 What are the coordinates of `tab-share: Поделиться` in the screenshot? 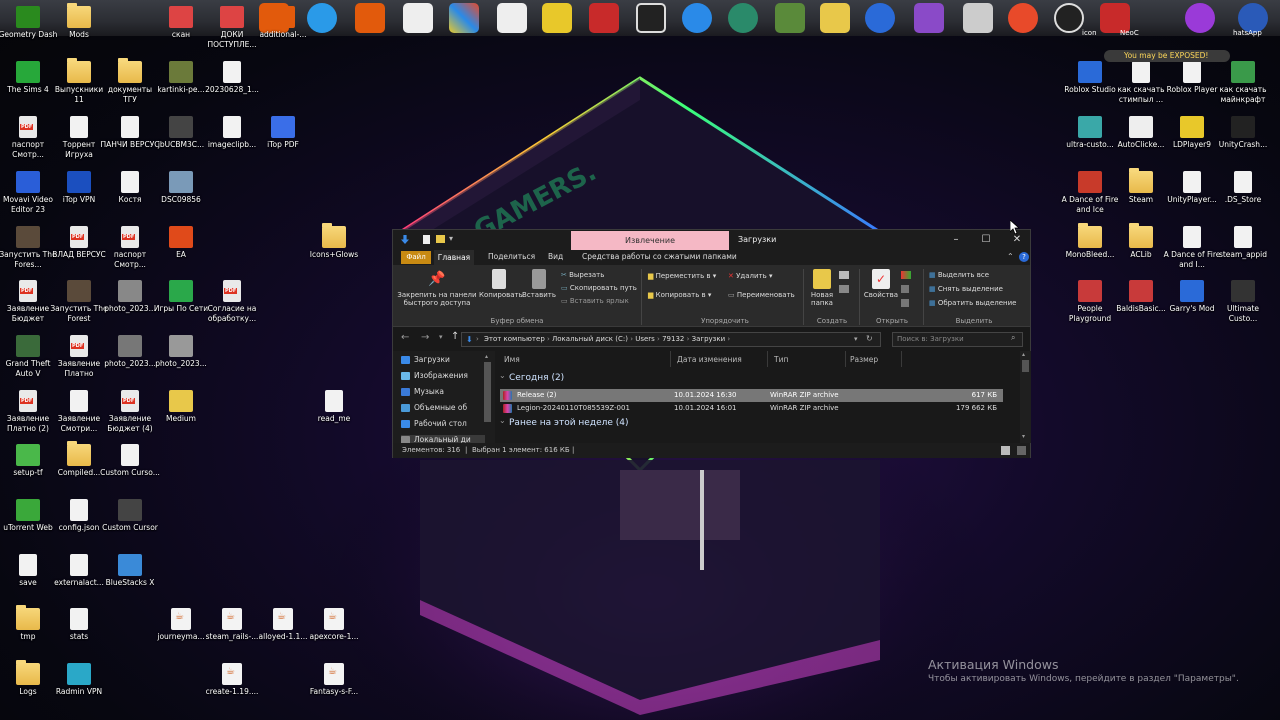 It's located at (511, 256).